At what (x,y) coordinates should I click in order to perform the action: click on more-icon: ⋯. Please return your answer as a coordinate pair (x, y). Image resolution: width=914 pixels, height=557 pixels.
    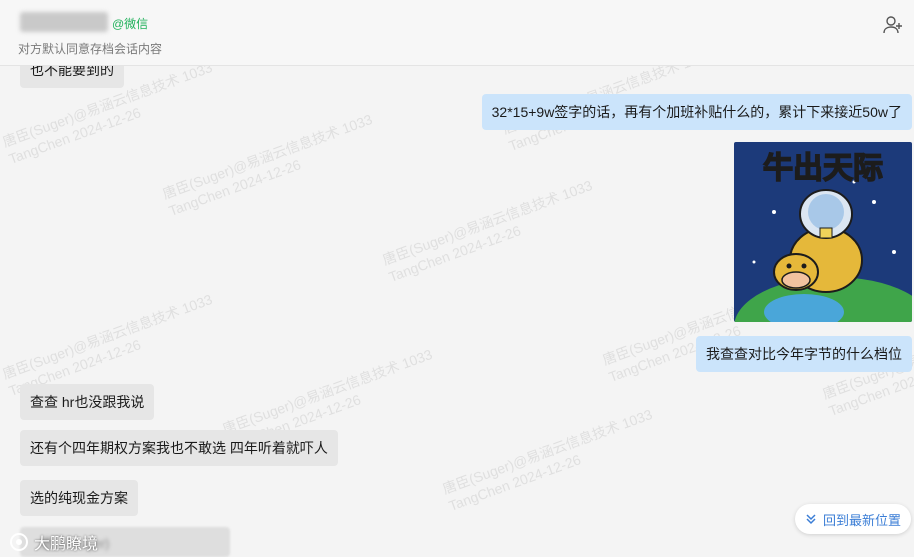
    Looking at the image, I should click on (903, 2).